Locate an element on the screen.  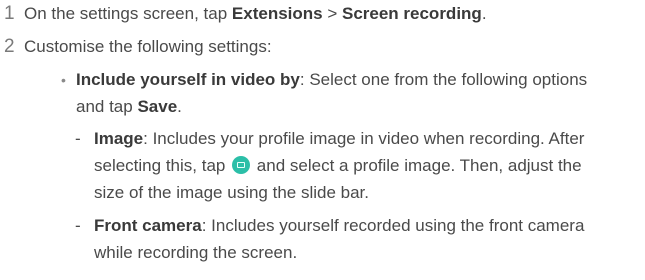
step-number: 1 is located at coordinates (9, 13).